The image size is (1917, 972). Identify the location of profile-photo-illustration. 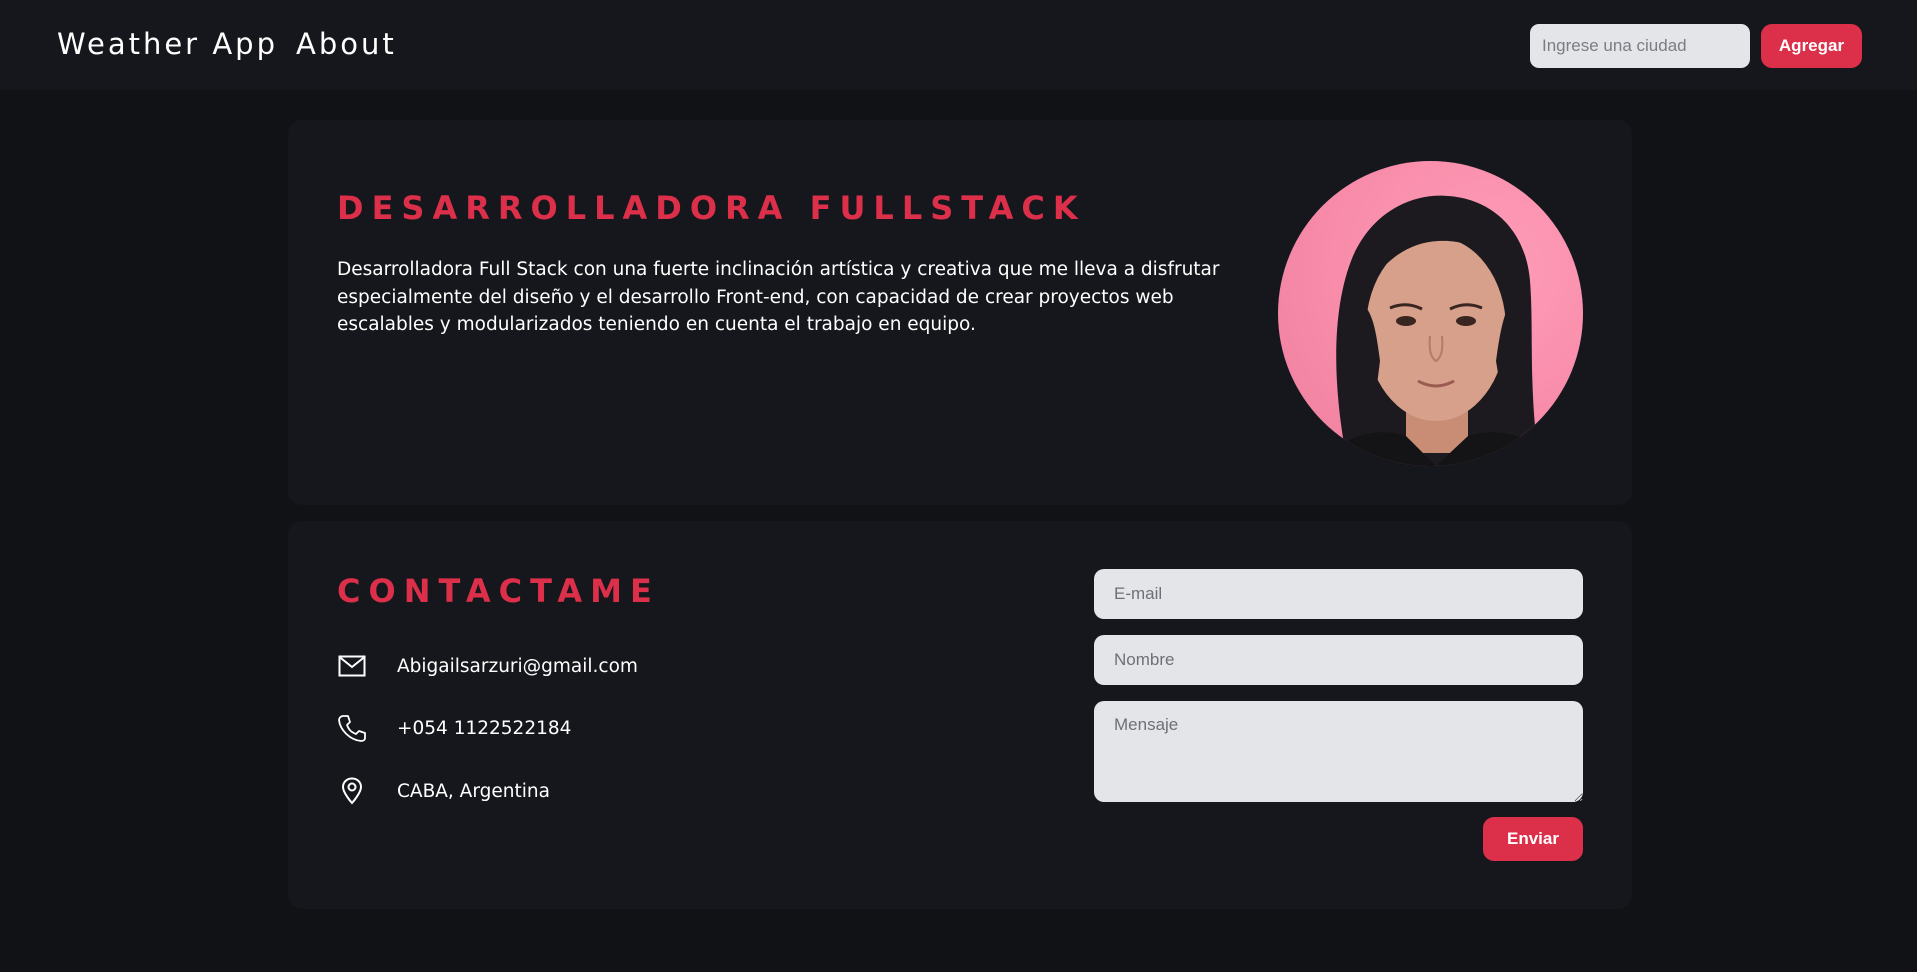
(1438, 330).